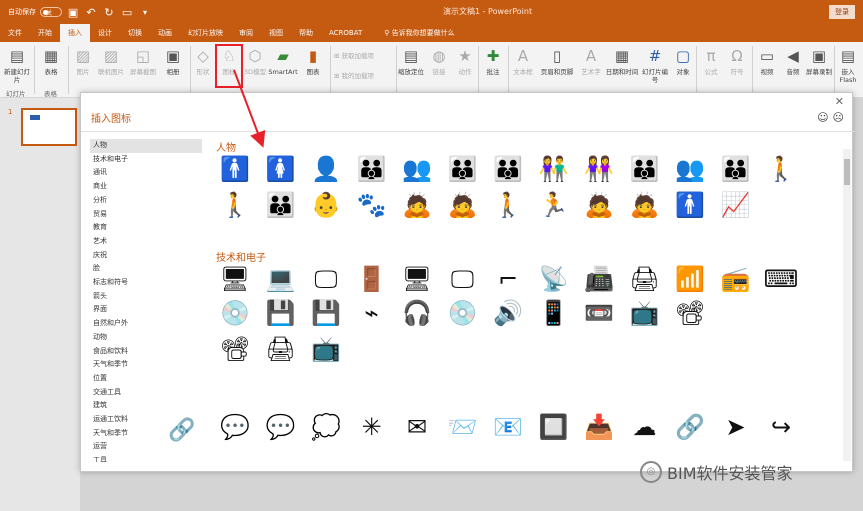  Describe the element at coordinates (599, 427) in the screenshot. I see `download-icon: 📥` at that location.